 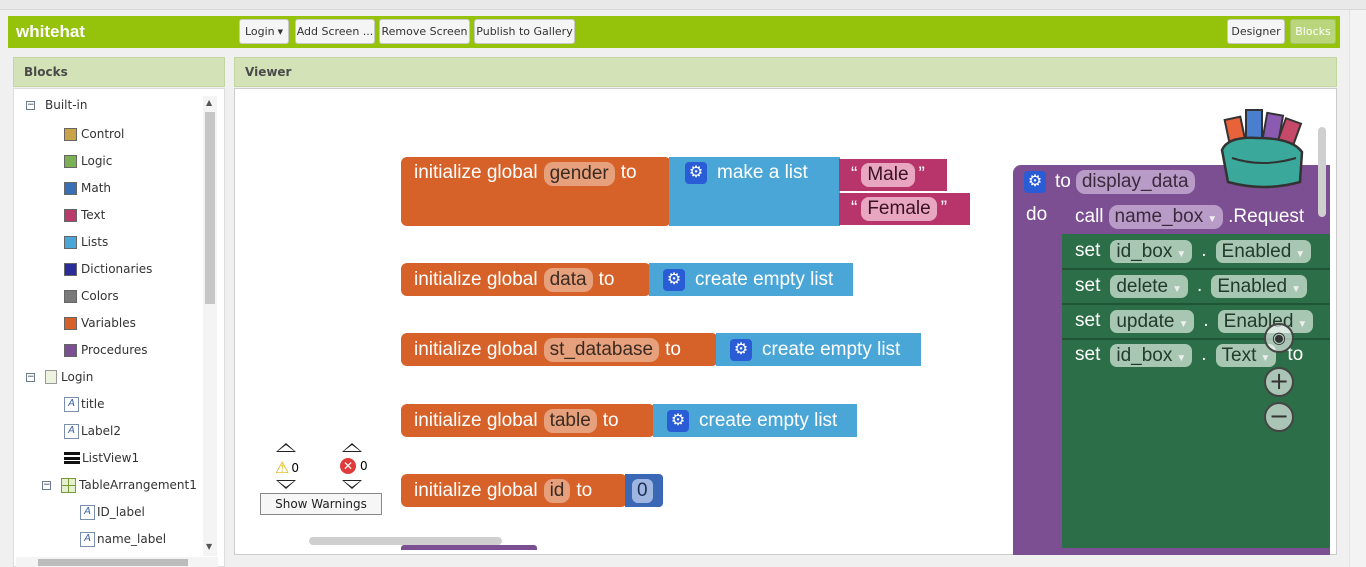 What do you see at coordinates (84, 404) in the screenshot?
I see `tree-item-title: A title` at bounding box center [84, 404].